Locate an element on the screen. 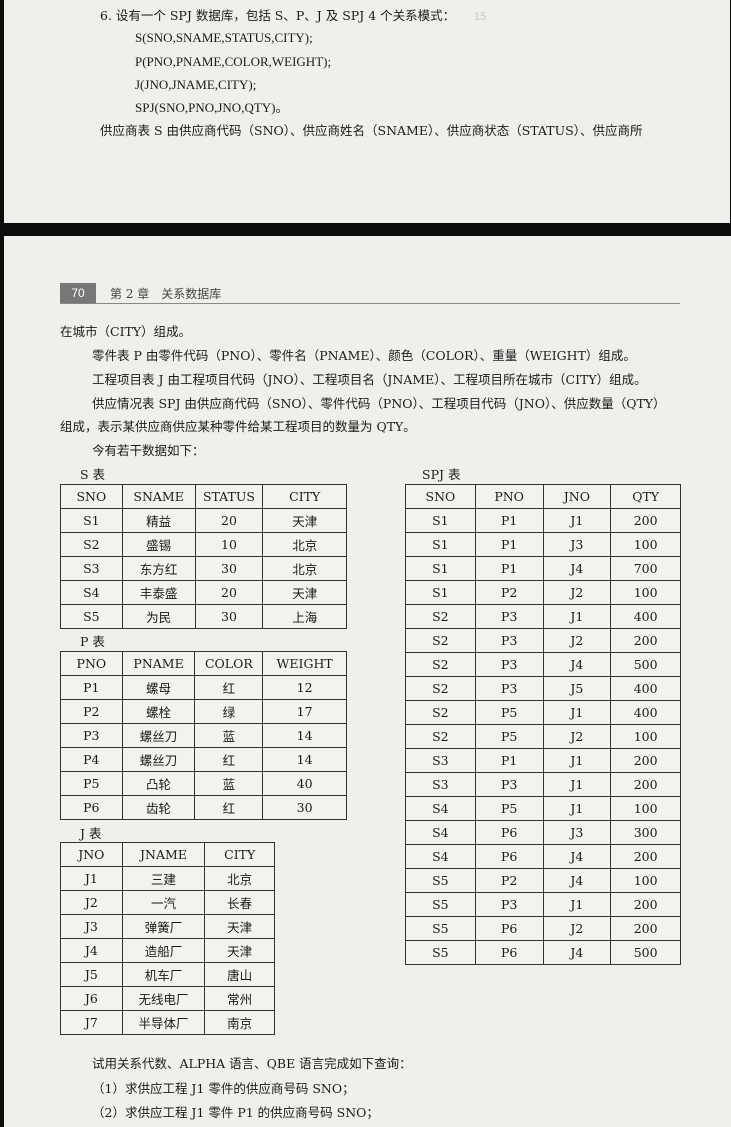 This screenshot has height=1127, width=731. table-header-row: SNO SNAME STATUS CITY is located at coordinates (203, 496).